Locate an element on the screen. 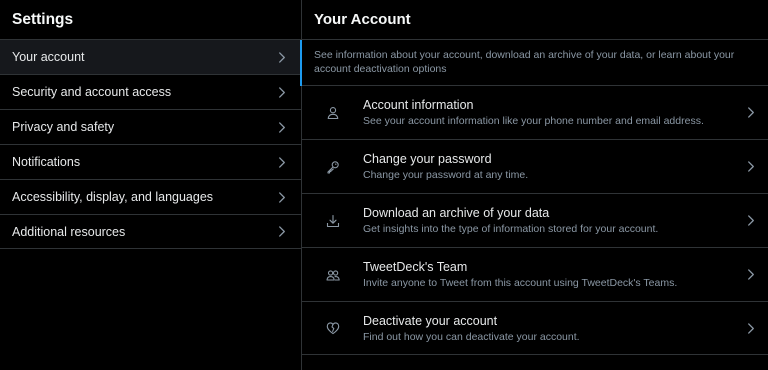  nav-item-label: Additional resources is located at coordinates (69, 231).